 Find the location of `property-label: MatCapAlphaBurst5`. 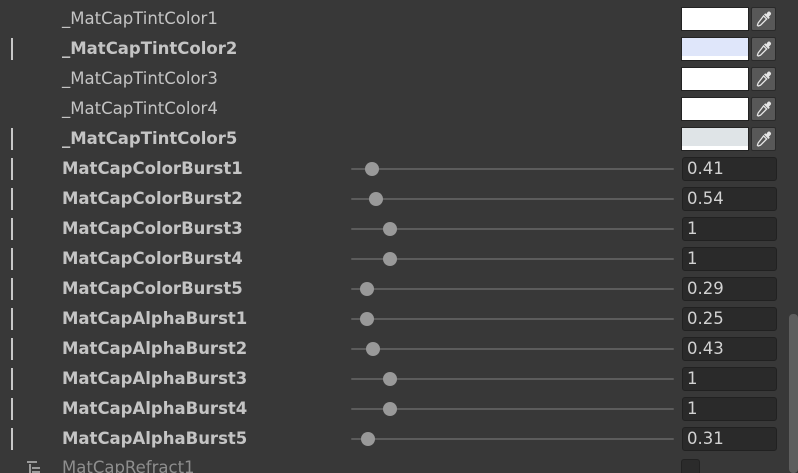

property-label: MatCapAlphaBurst5 is located at coordinates (155, 438).